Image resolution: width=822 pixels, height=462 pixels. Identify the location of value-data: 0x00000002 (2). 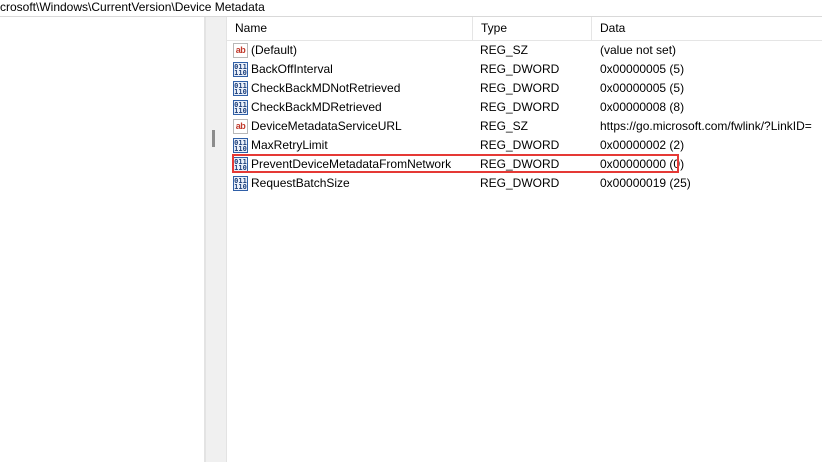
(642, 145).